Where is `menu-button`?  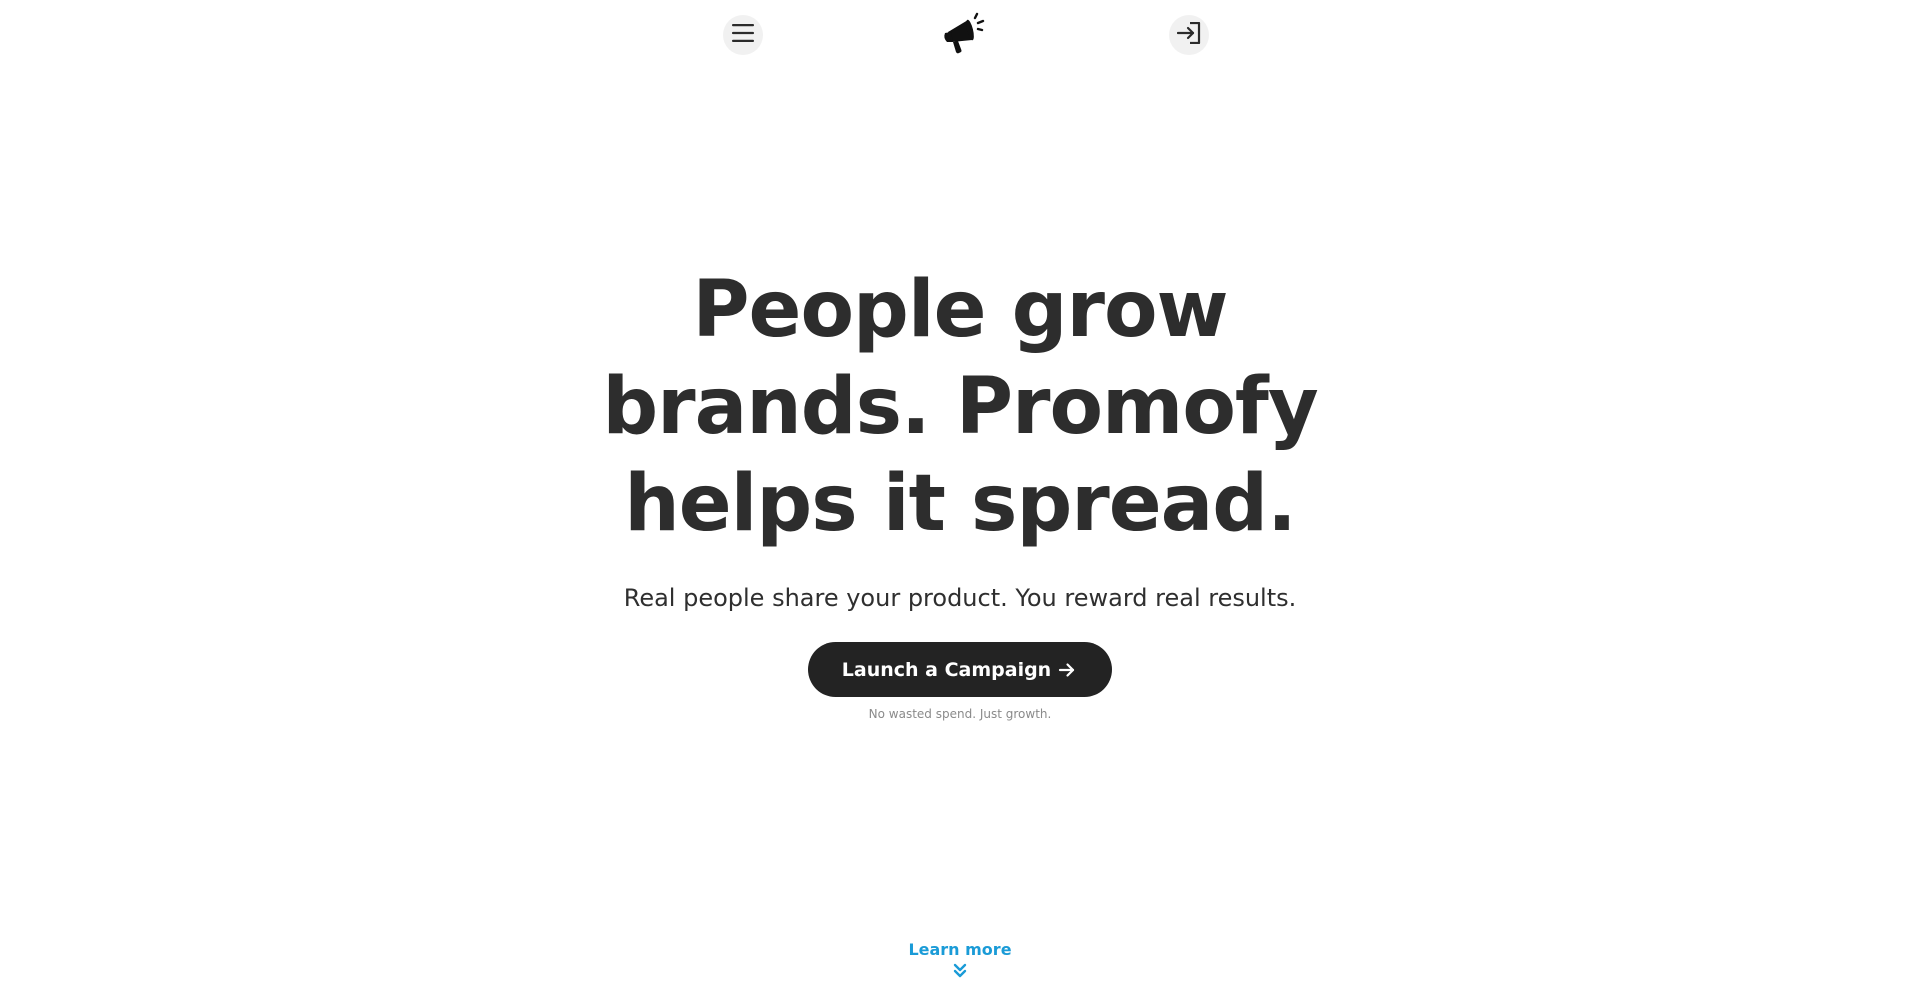 menu-button is located at coordinates (743, 35).